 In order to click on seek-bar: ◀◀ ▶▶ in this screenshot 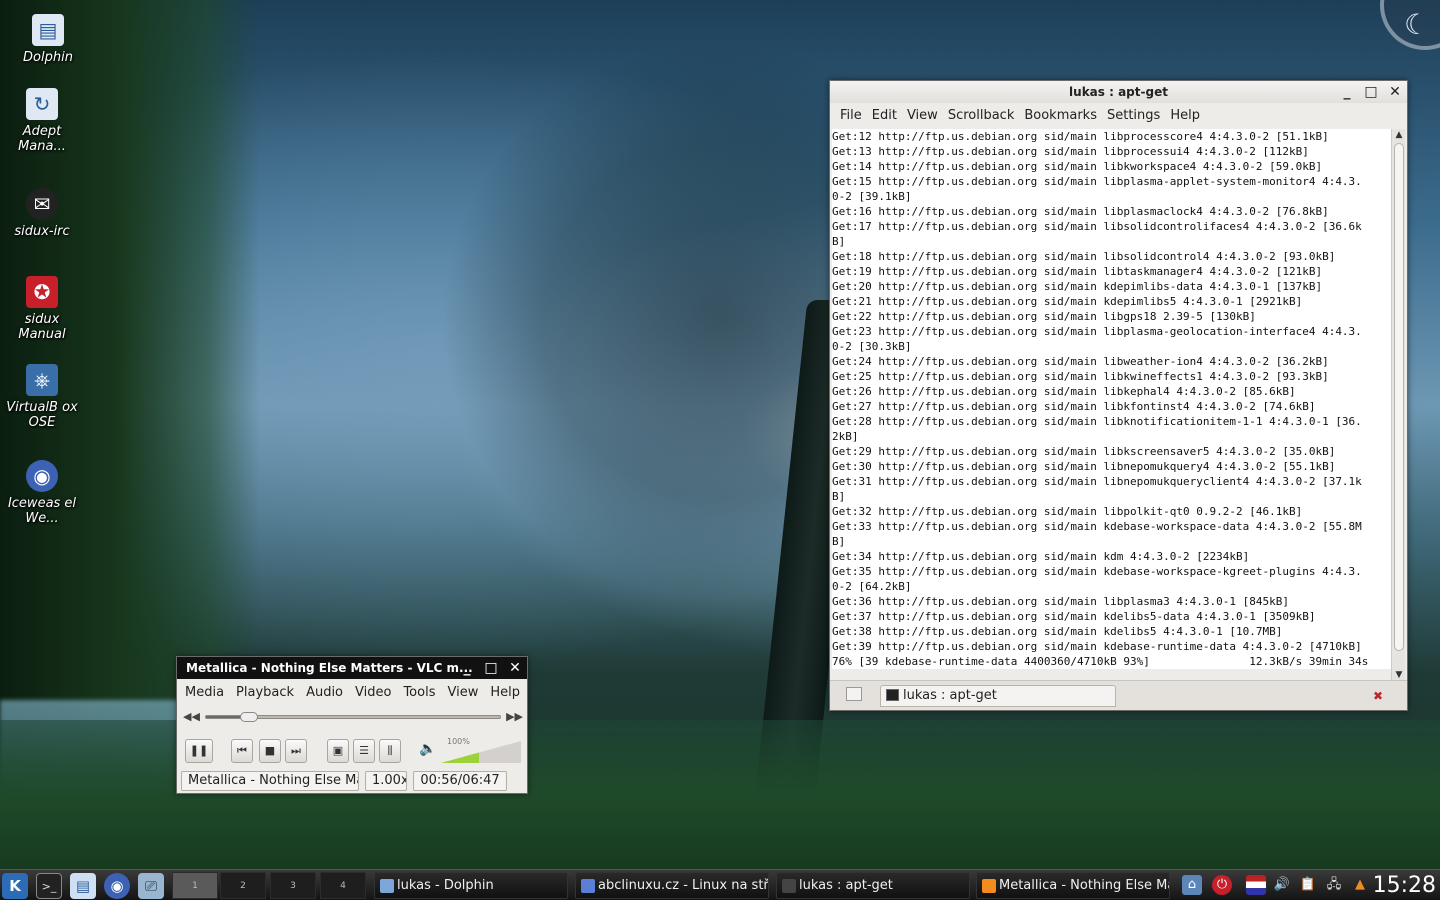, I will do `click(353, 717)`.